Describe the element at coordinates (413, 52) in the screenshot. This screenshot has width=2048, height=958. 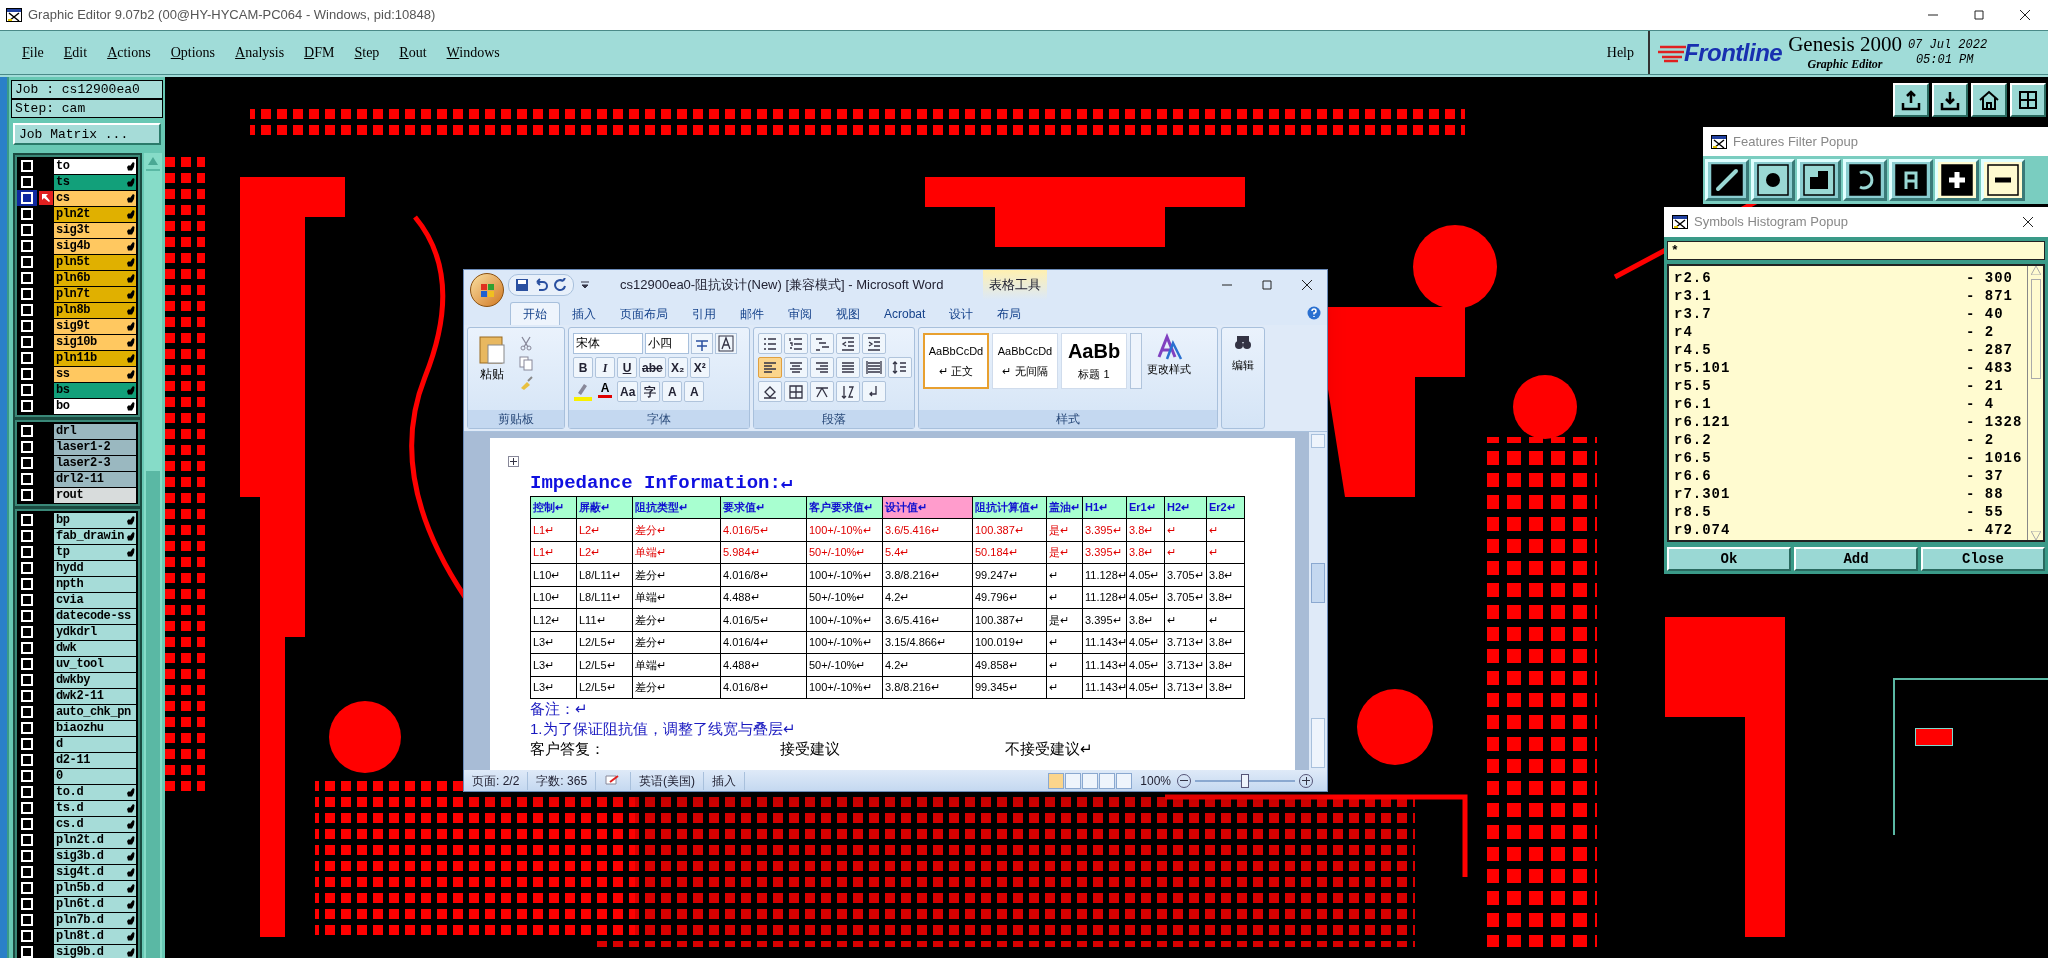
I see `menu-item: Rout` at that location.